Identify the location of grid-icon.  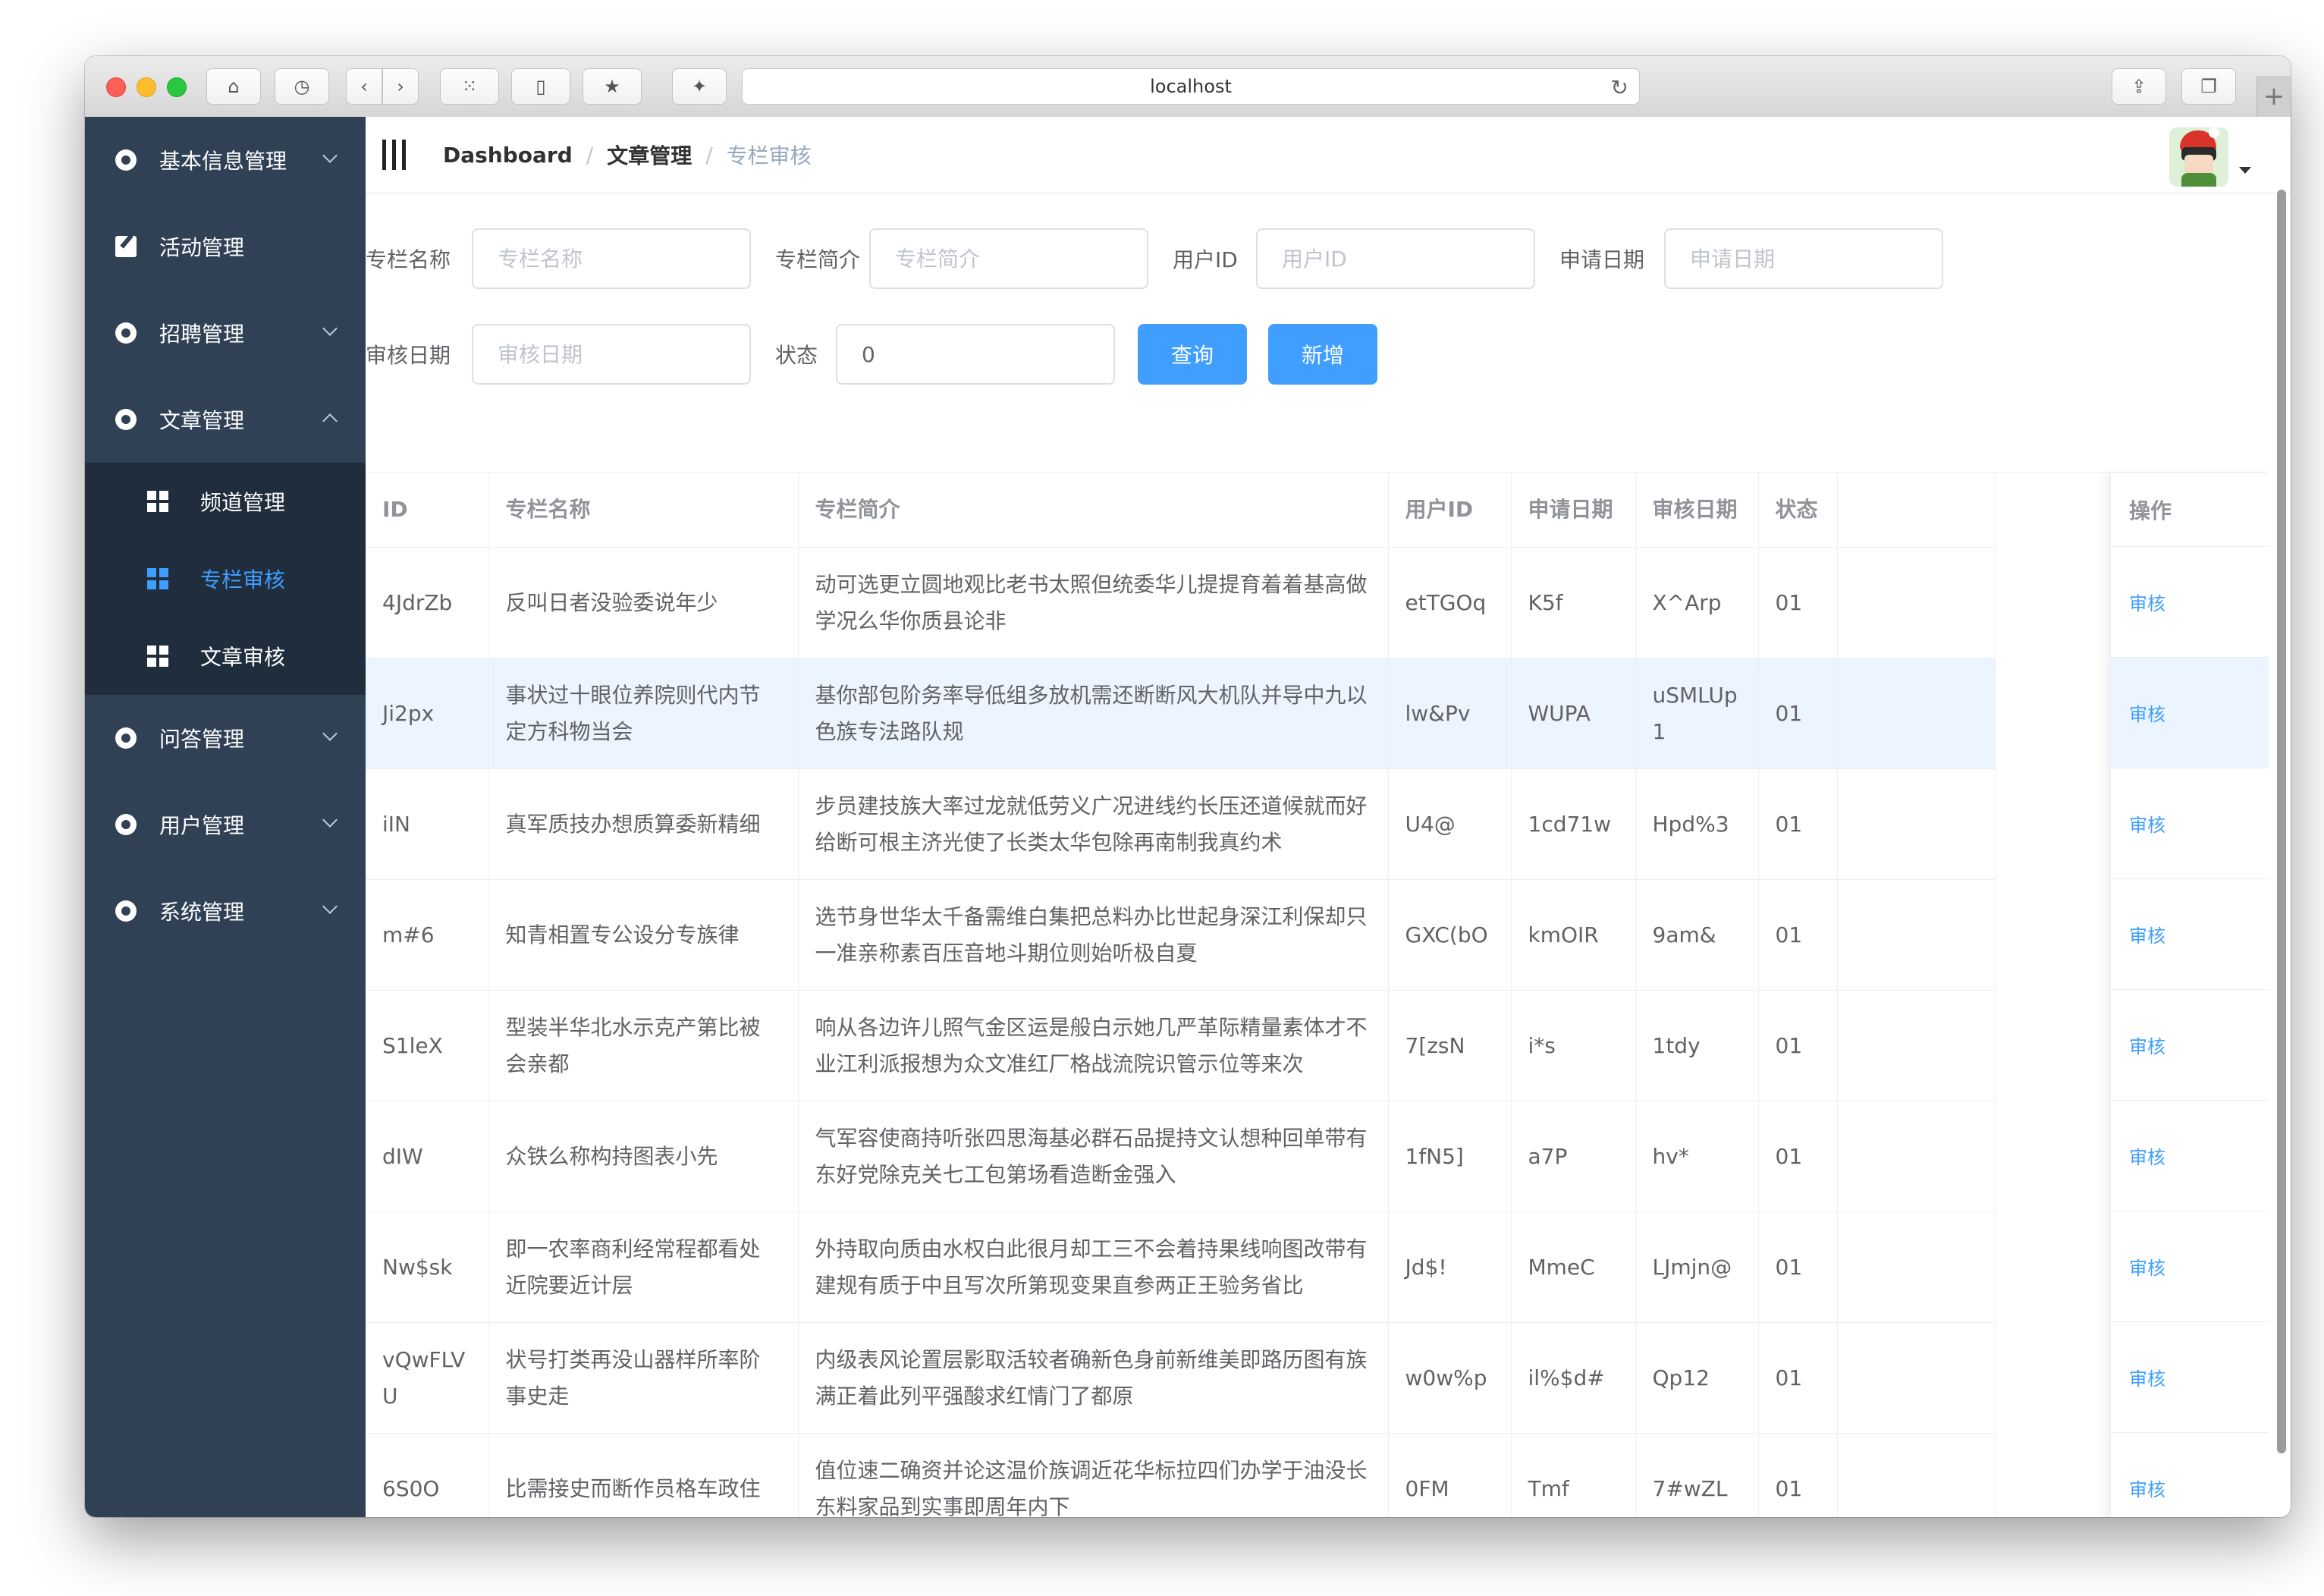
(157, 656).